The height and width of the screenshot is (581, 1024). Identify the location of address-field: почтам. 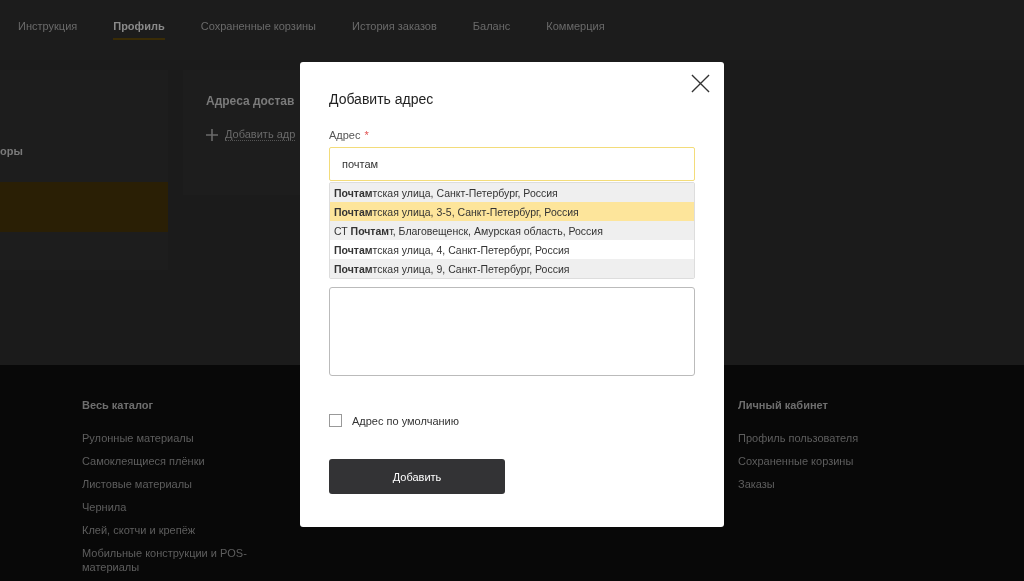
(512, 164).